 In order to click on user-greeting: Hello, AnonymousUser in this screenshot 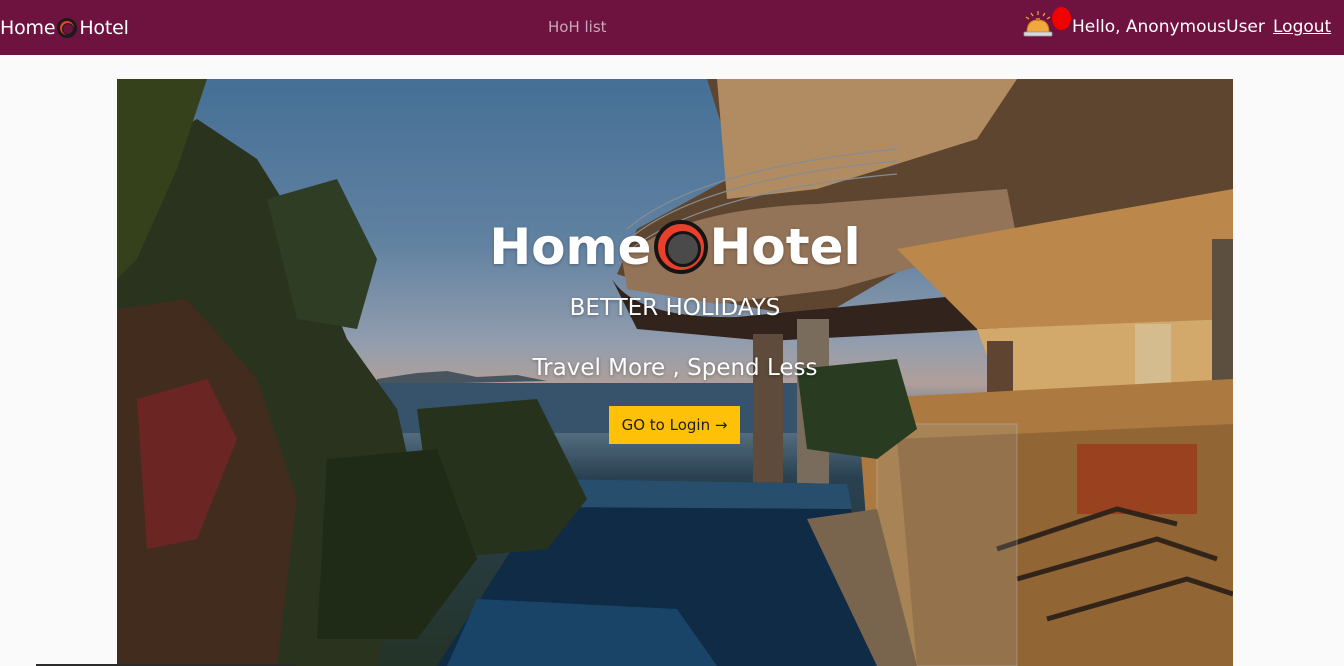, I will do `click(1168, 27)`.